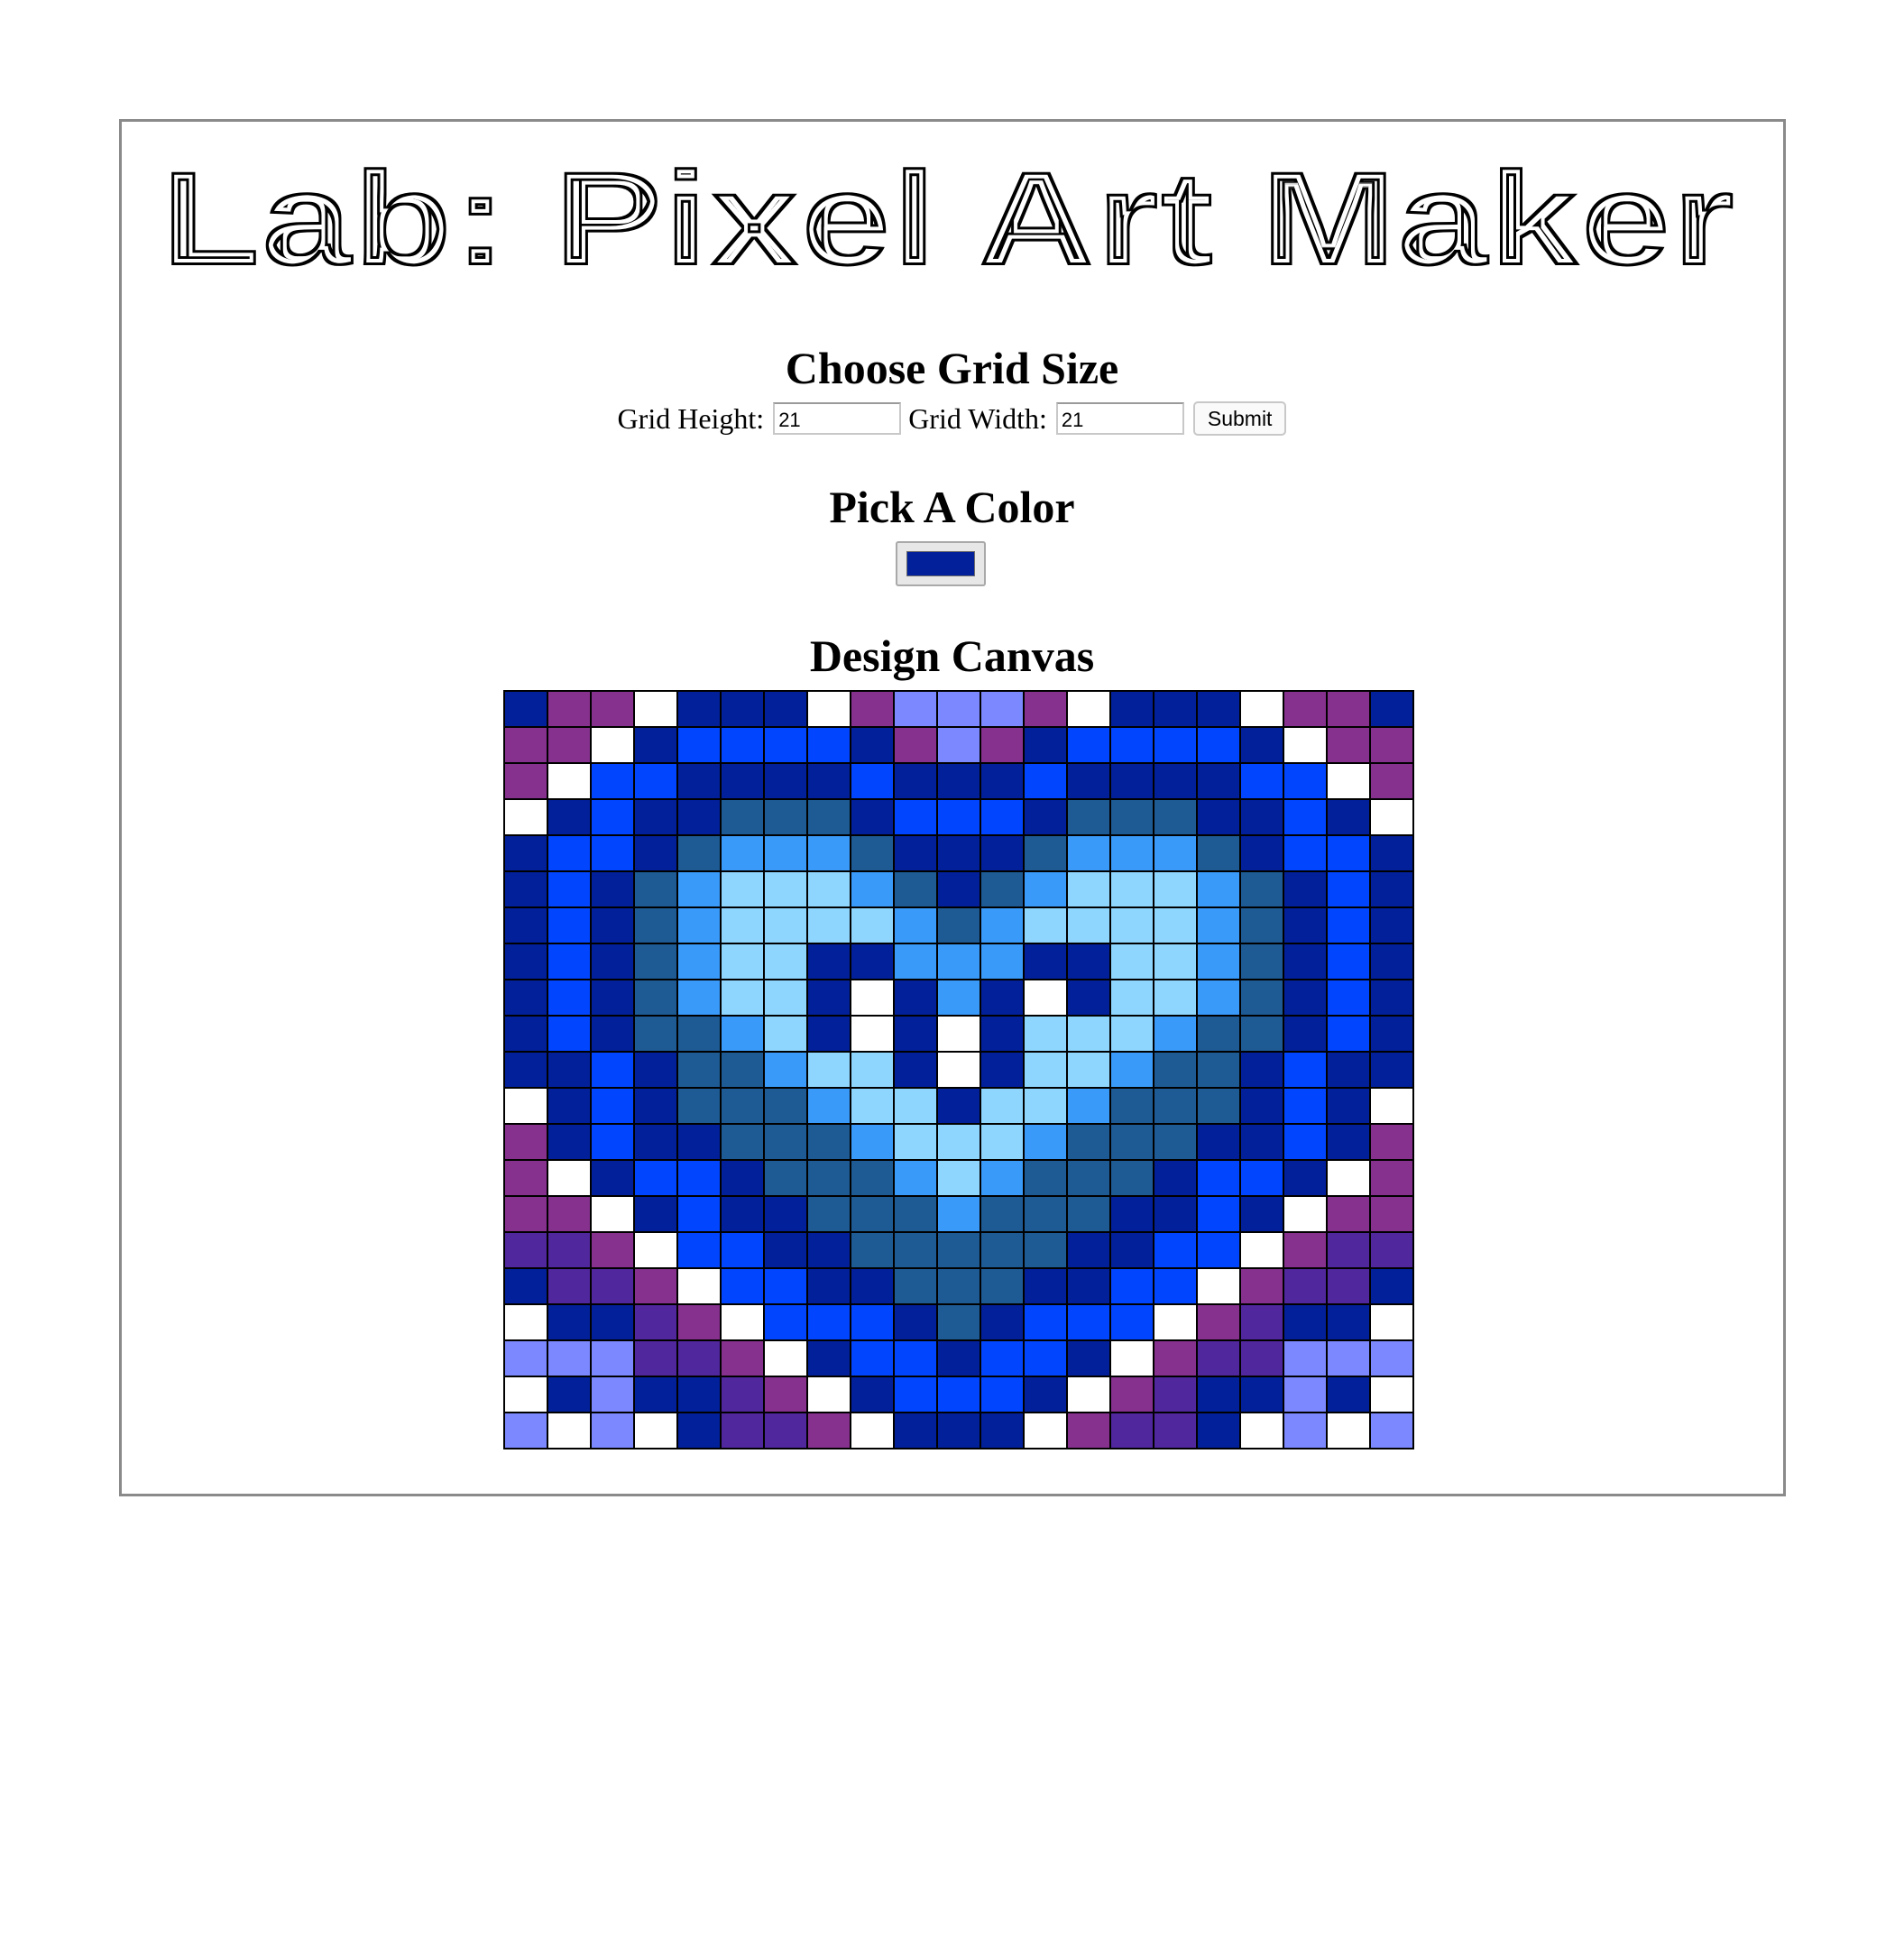 This screenshot has height=1951, width=1904. What do you see at coordinates (1239, 418) in the screenshot?
I see `submit-button: Submit` at bounding box center [1239, 418].